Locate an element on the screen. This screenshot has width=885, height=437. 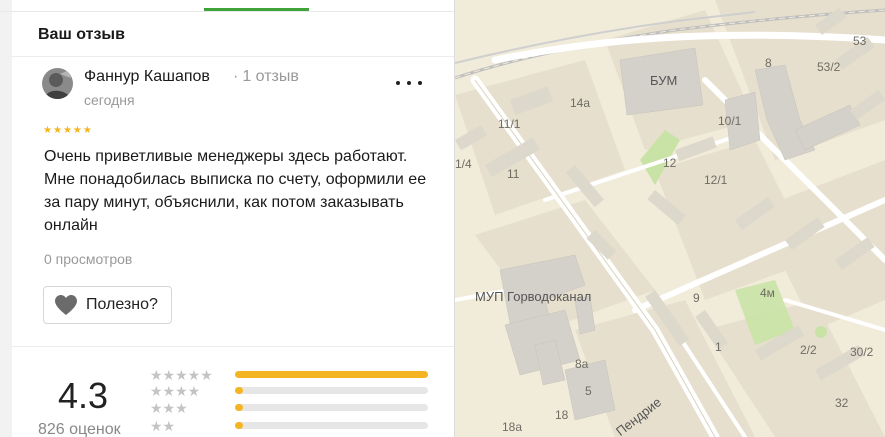
building-label: 10/1 is located at coordinates (730, 121).